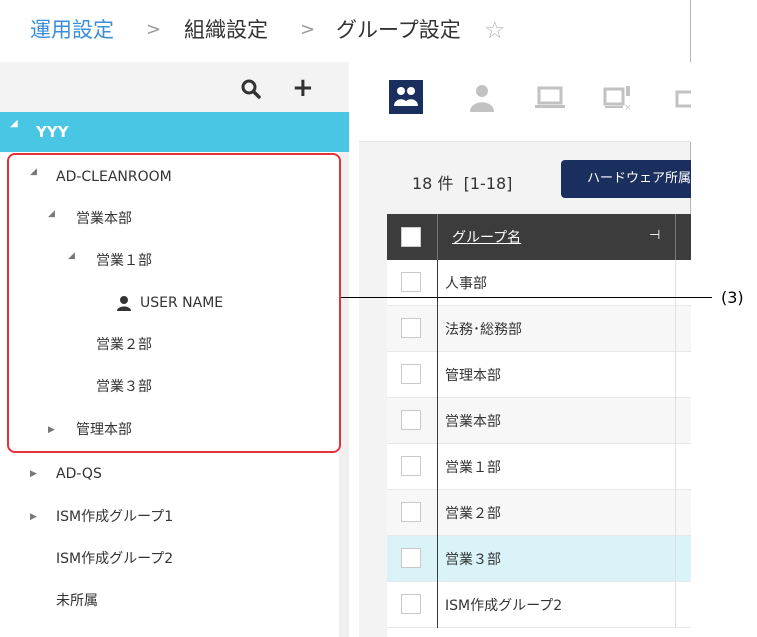 The height and width of the screenshot is (637, 757). I want to click on table-row: ISM作成グループ2, so click(539, 605).